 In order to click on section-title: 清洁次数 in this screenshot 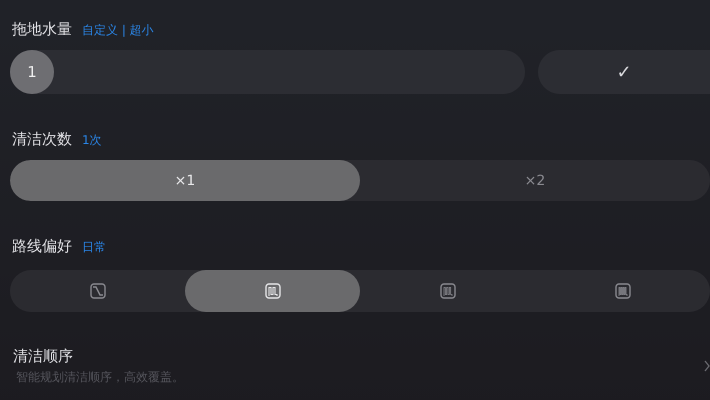, I will do `click(42, 139)`.